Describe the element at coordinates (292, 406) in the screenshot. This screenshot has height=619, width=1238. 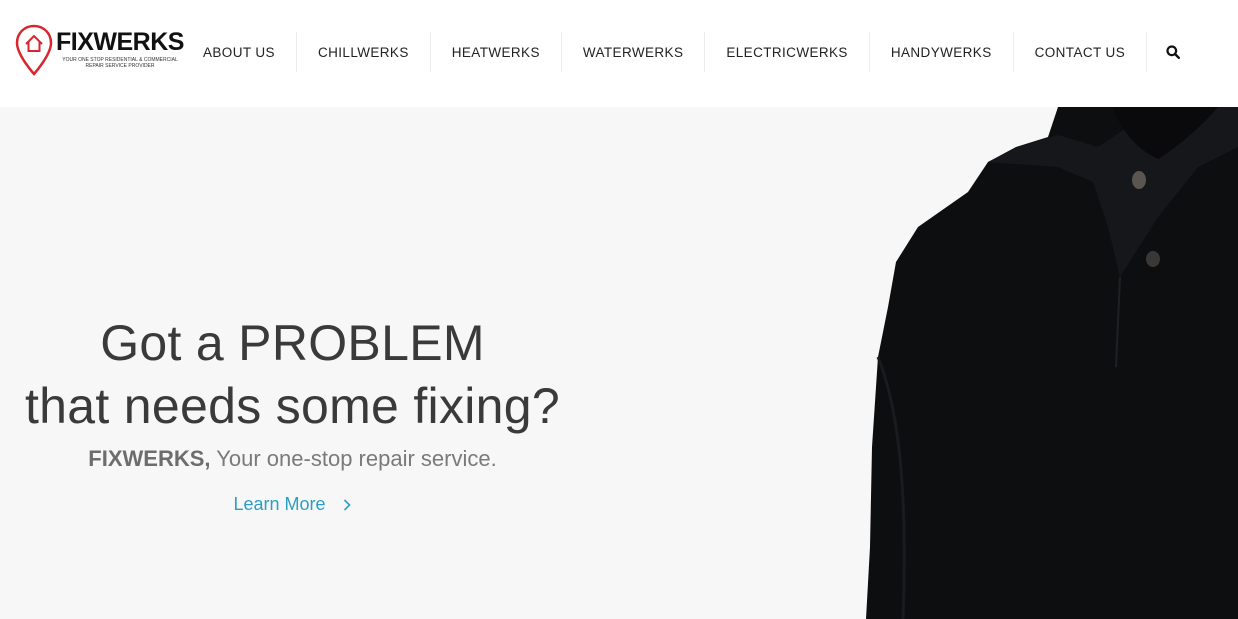
I see `hero-headline-line-2: that needs some fixing?` at that location.